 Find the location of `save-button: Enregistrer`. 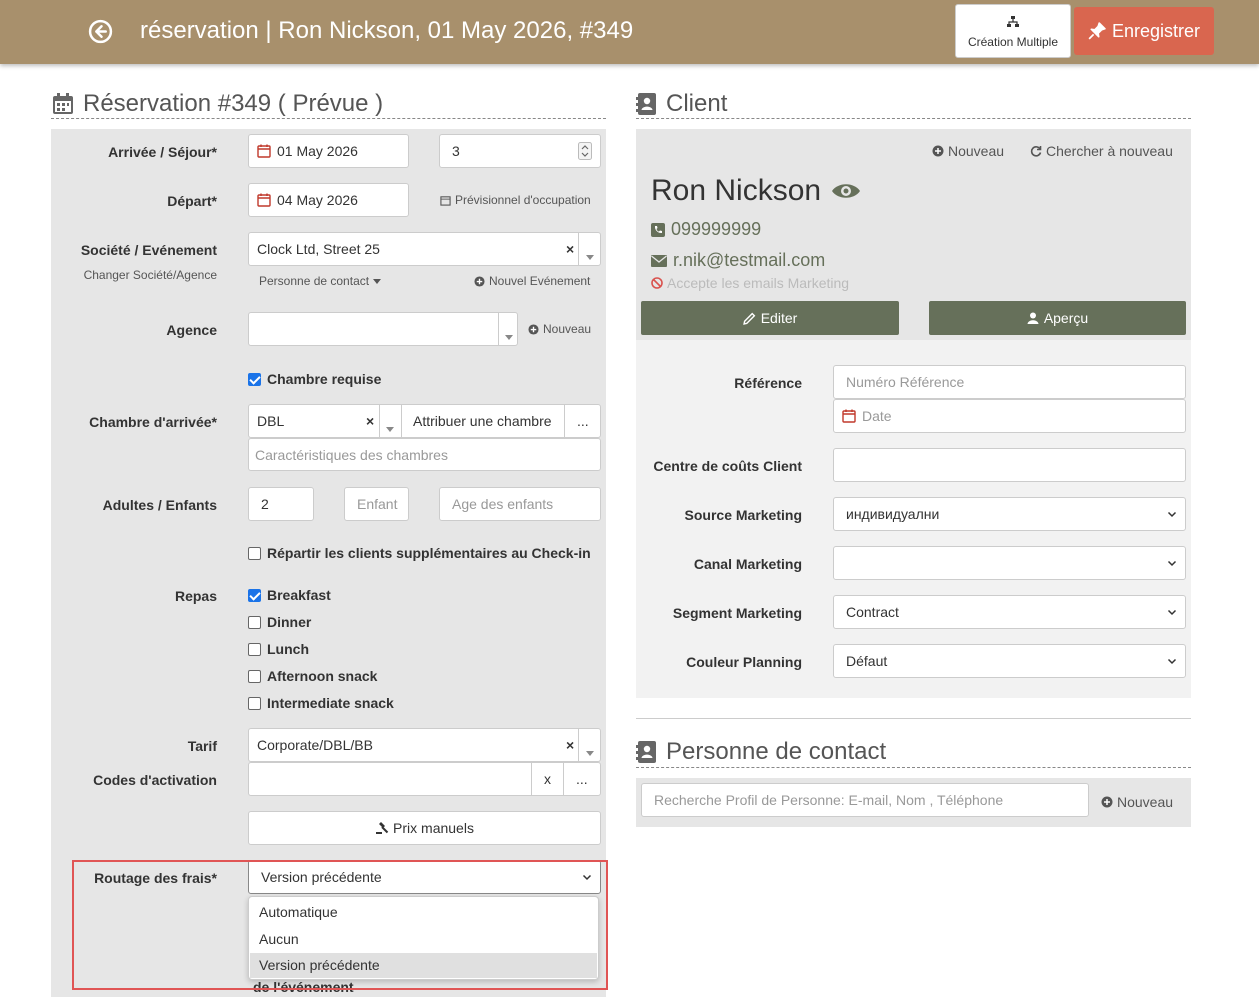

save-button: Enregistrer is located at coordinates (1144, 31).